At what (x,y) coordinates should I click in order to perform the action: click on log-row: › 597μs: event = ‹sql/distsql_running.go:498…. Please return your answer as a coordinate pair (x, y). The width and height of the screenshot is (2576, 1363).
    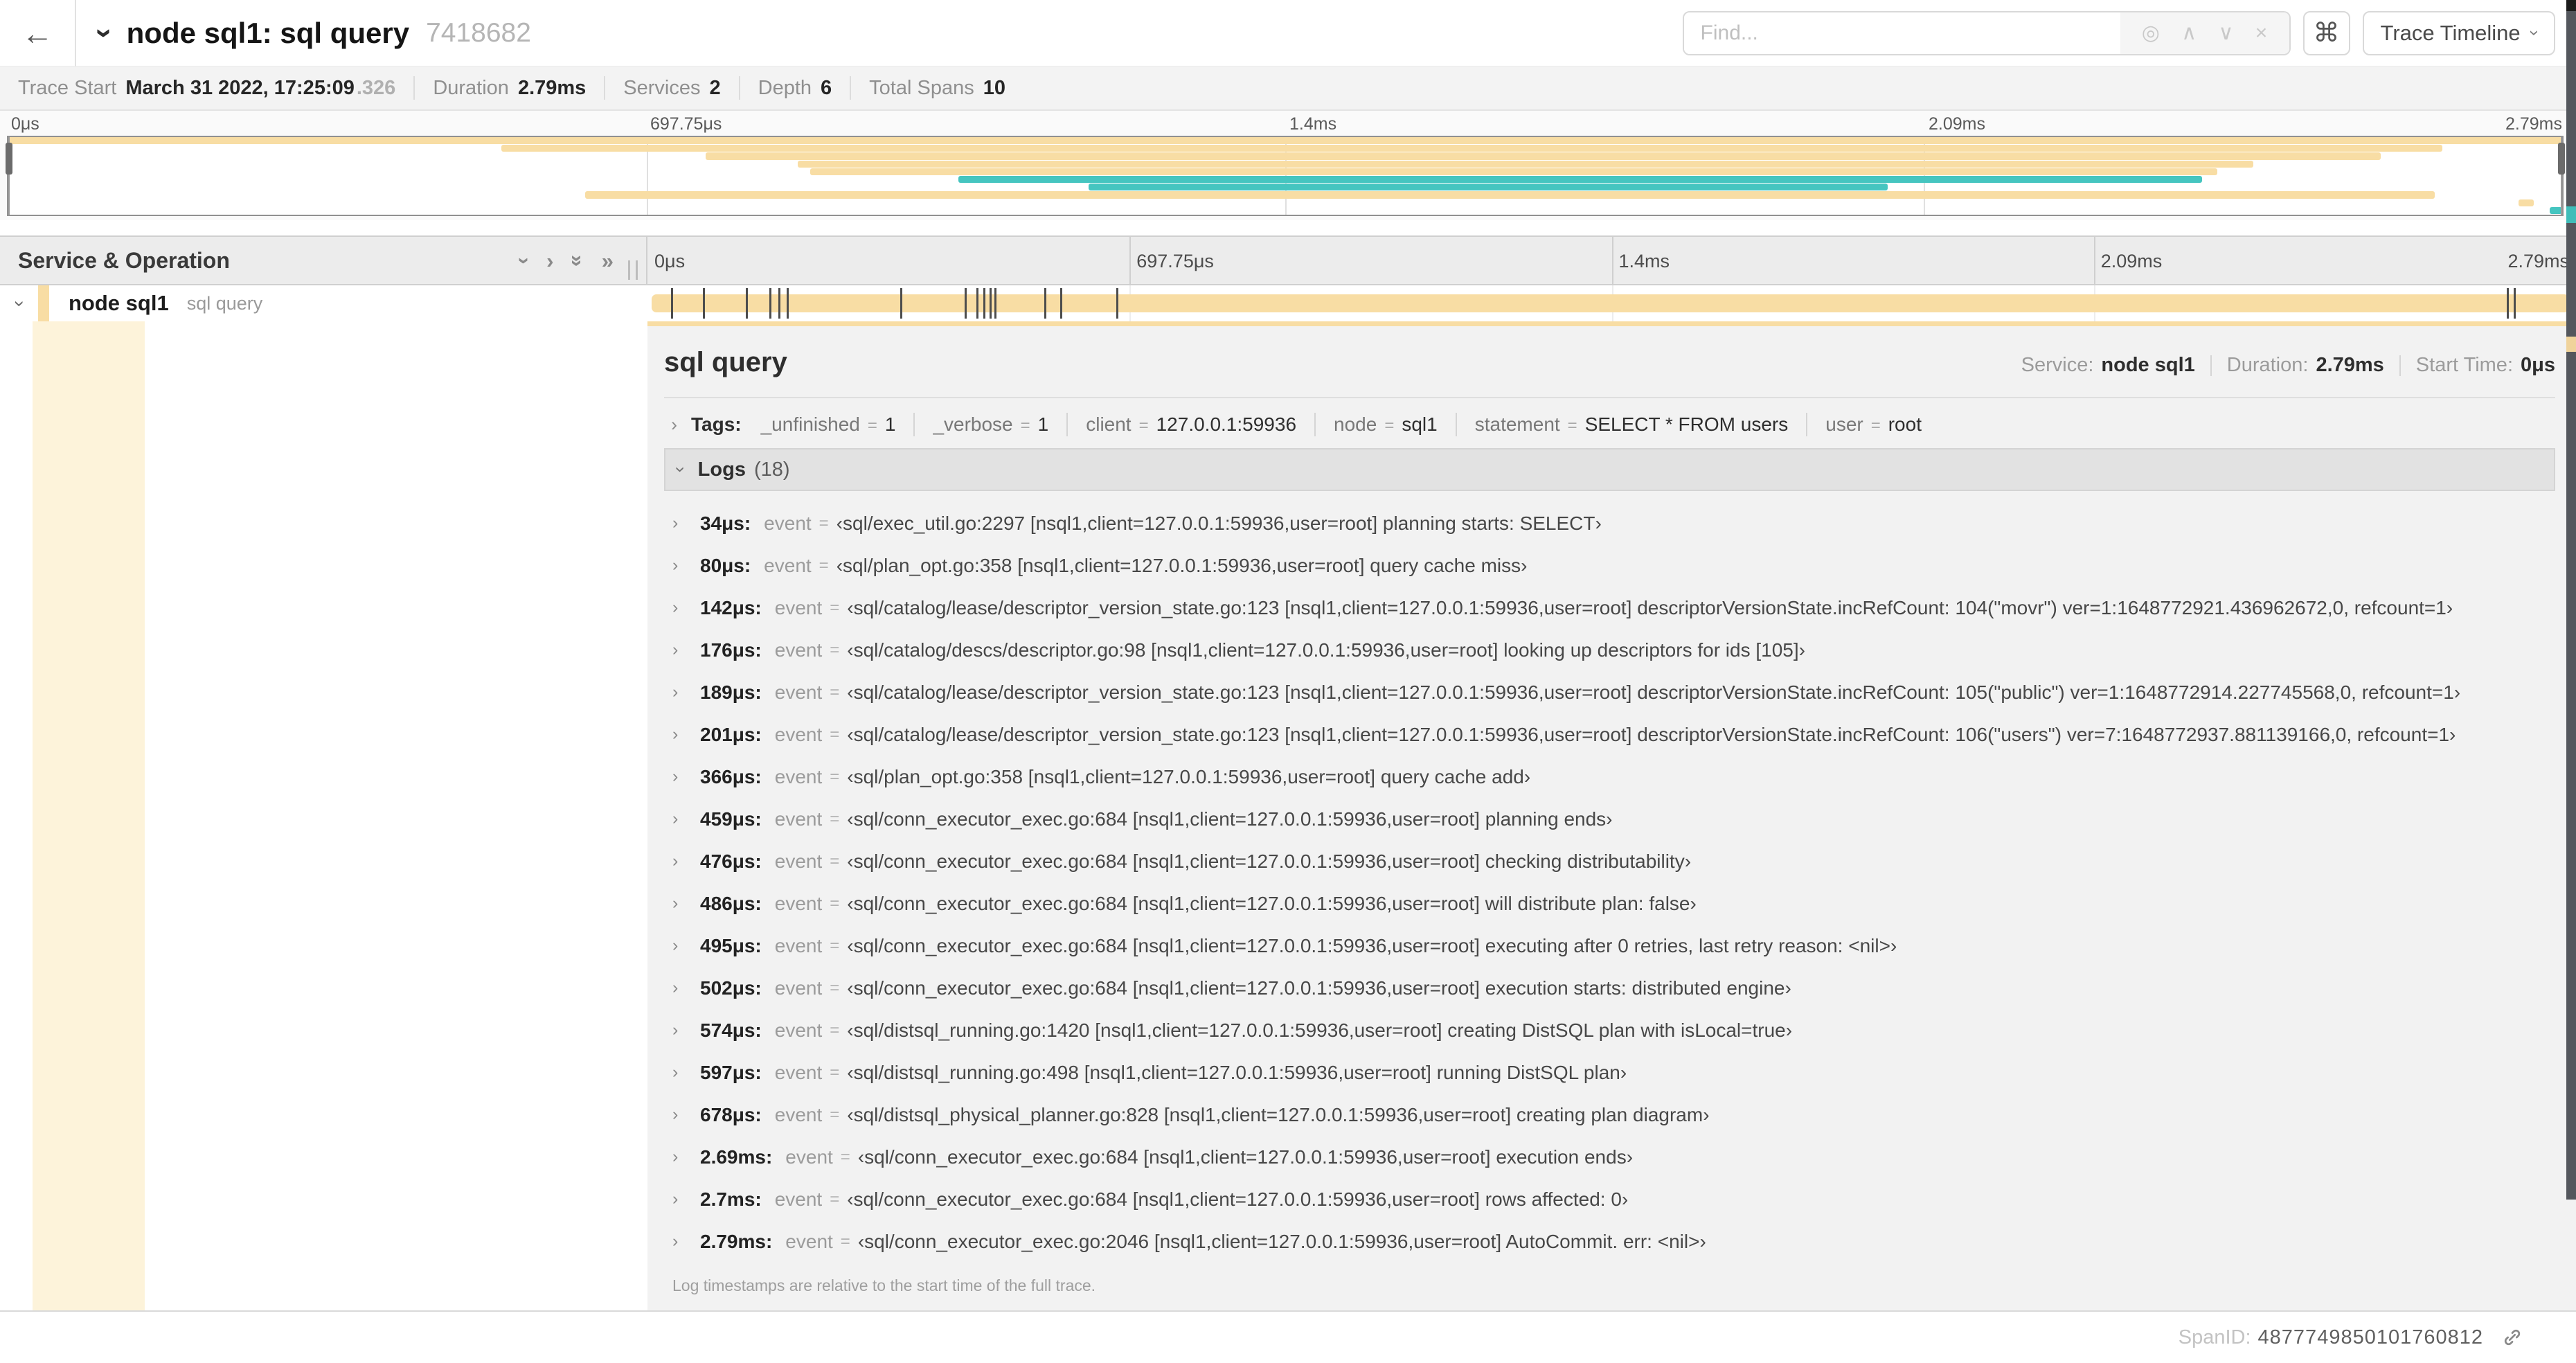
    Looking at the image, I should click on (1613, 1072).